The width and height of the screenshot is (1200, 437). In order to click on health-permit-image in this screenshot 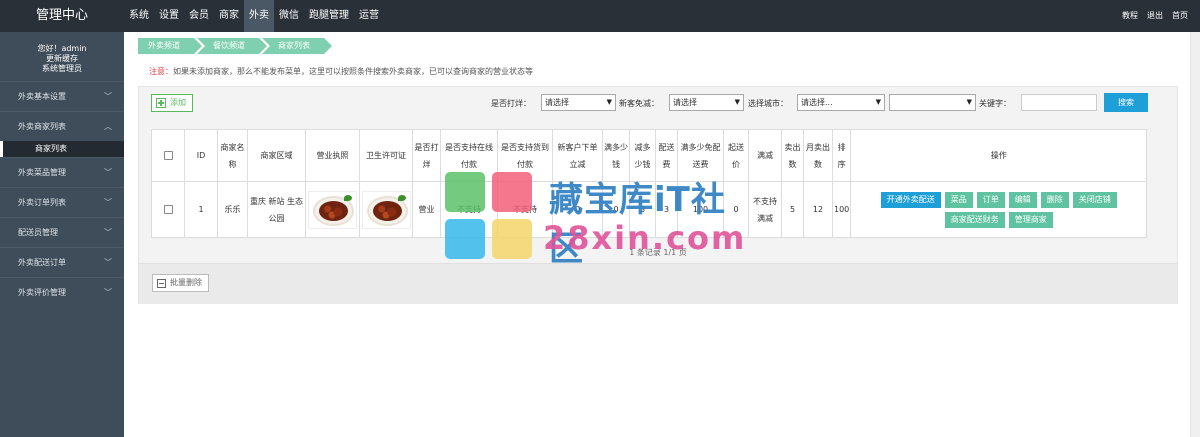, I will do `click(386, 209)`.